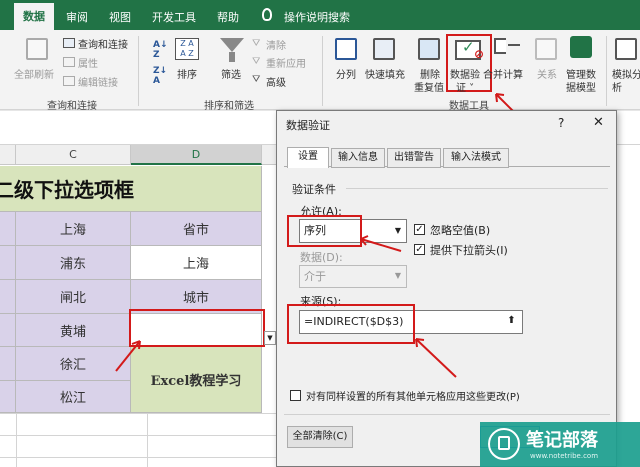 The height and width of the screenshot is (467, 640). I want to click on advanced-button: 高级, so click(276, 81).